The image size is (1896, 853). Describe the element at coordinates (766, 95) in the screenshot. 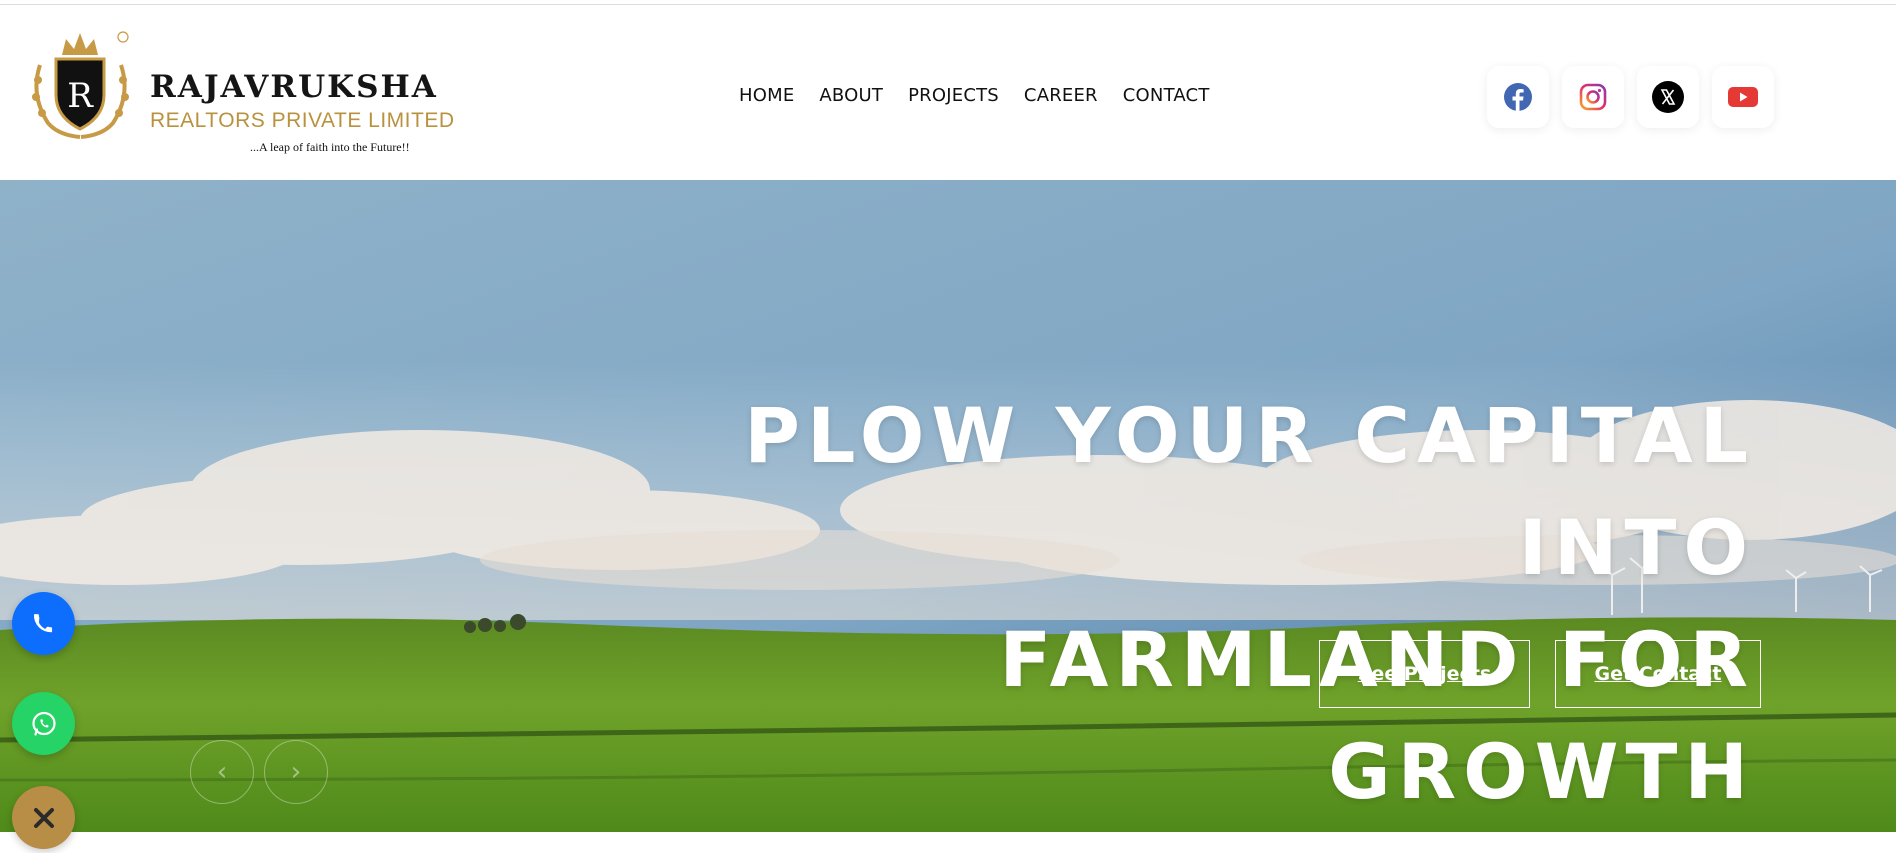

I see `nav-home: HOME` at that location.